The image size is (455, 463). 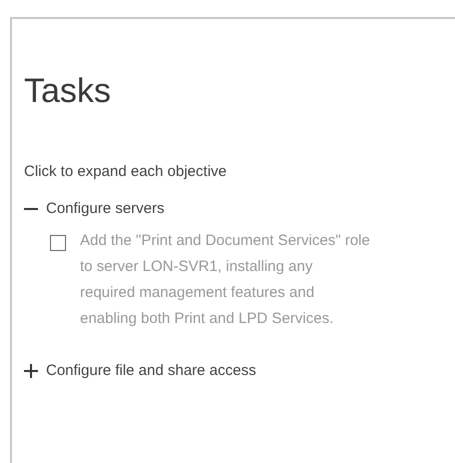 I want to click on panel-title: Tasks, so click(x=68, y=91).